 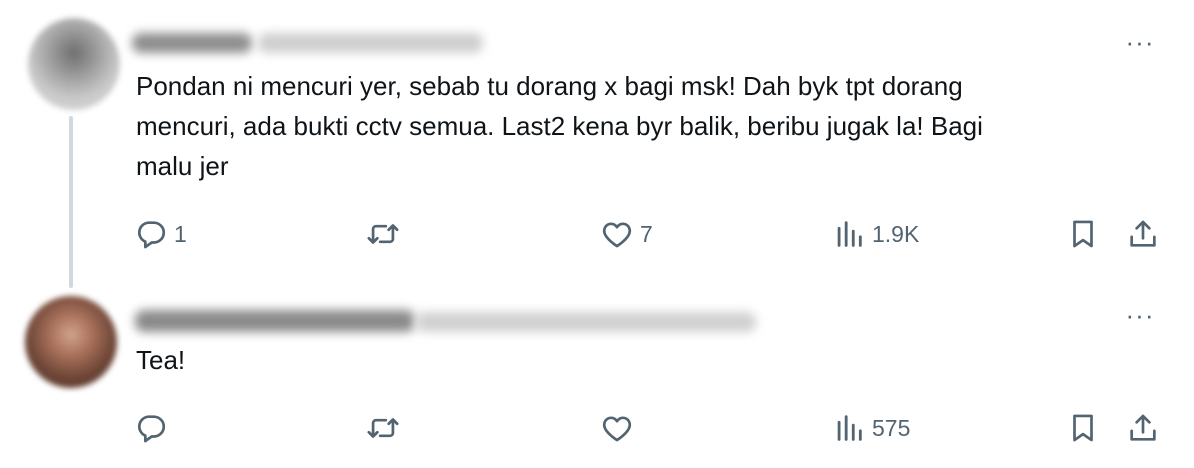 I want to click on tweet-text: Tea!, so click(x=161, y=360).